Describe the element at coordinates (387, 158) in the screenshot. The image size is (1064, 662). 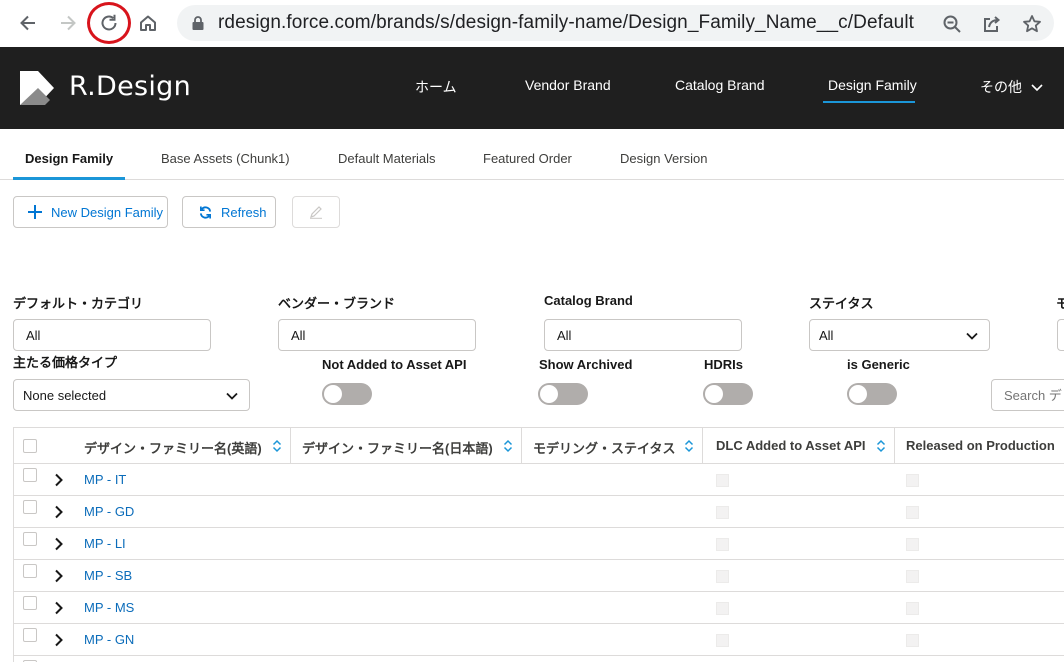
I see `tab-default-materials: Default Materials` at that location.